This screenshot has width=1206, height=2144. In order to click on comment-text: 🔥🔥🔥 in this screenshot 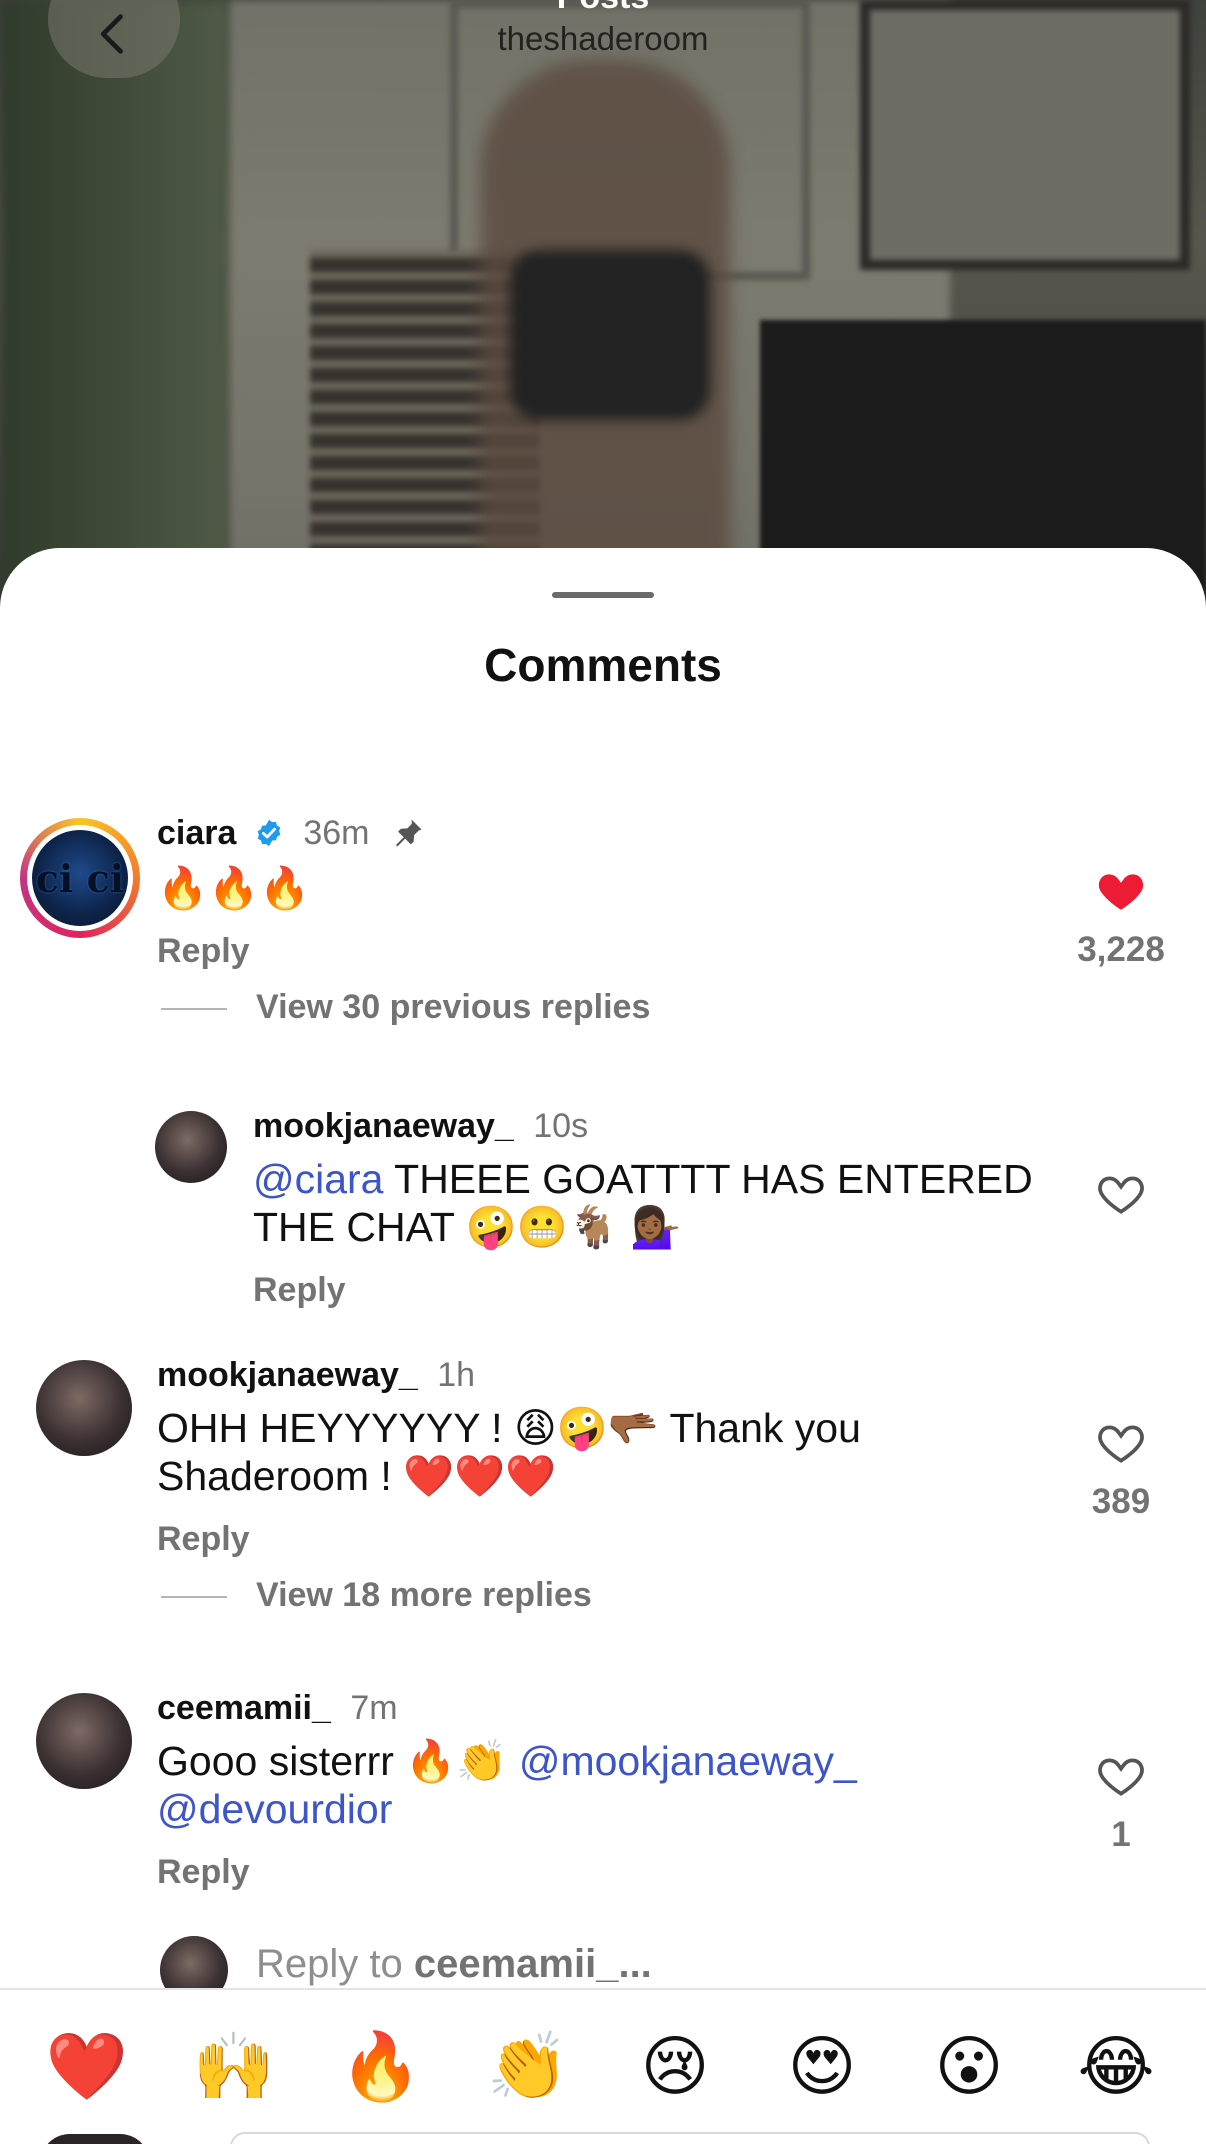, I will do `click(234, 888)`.